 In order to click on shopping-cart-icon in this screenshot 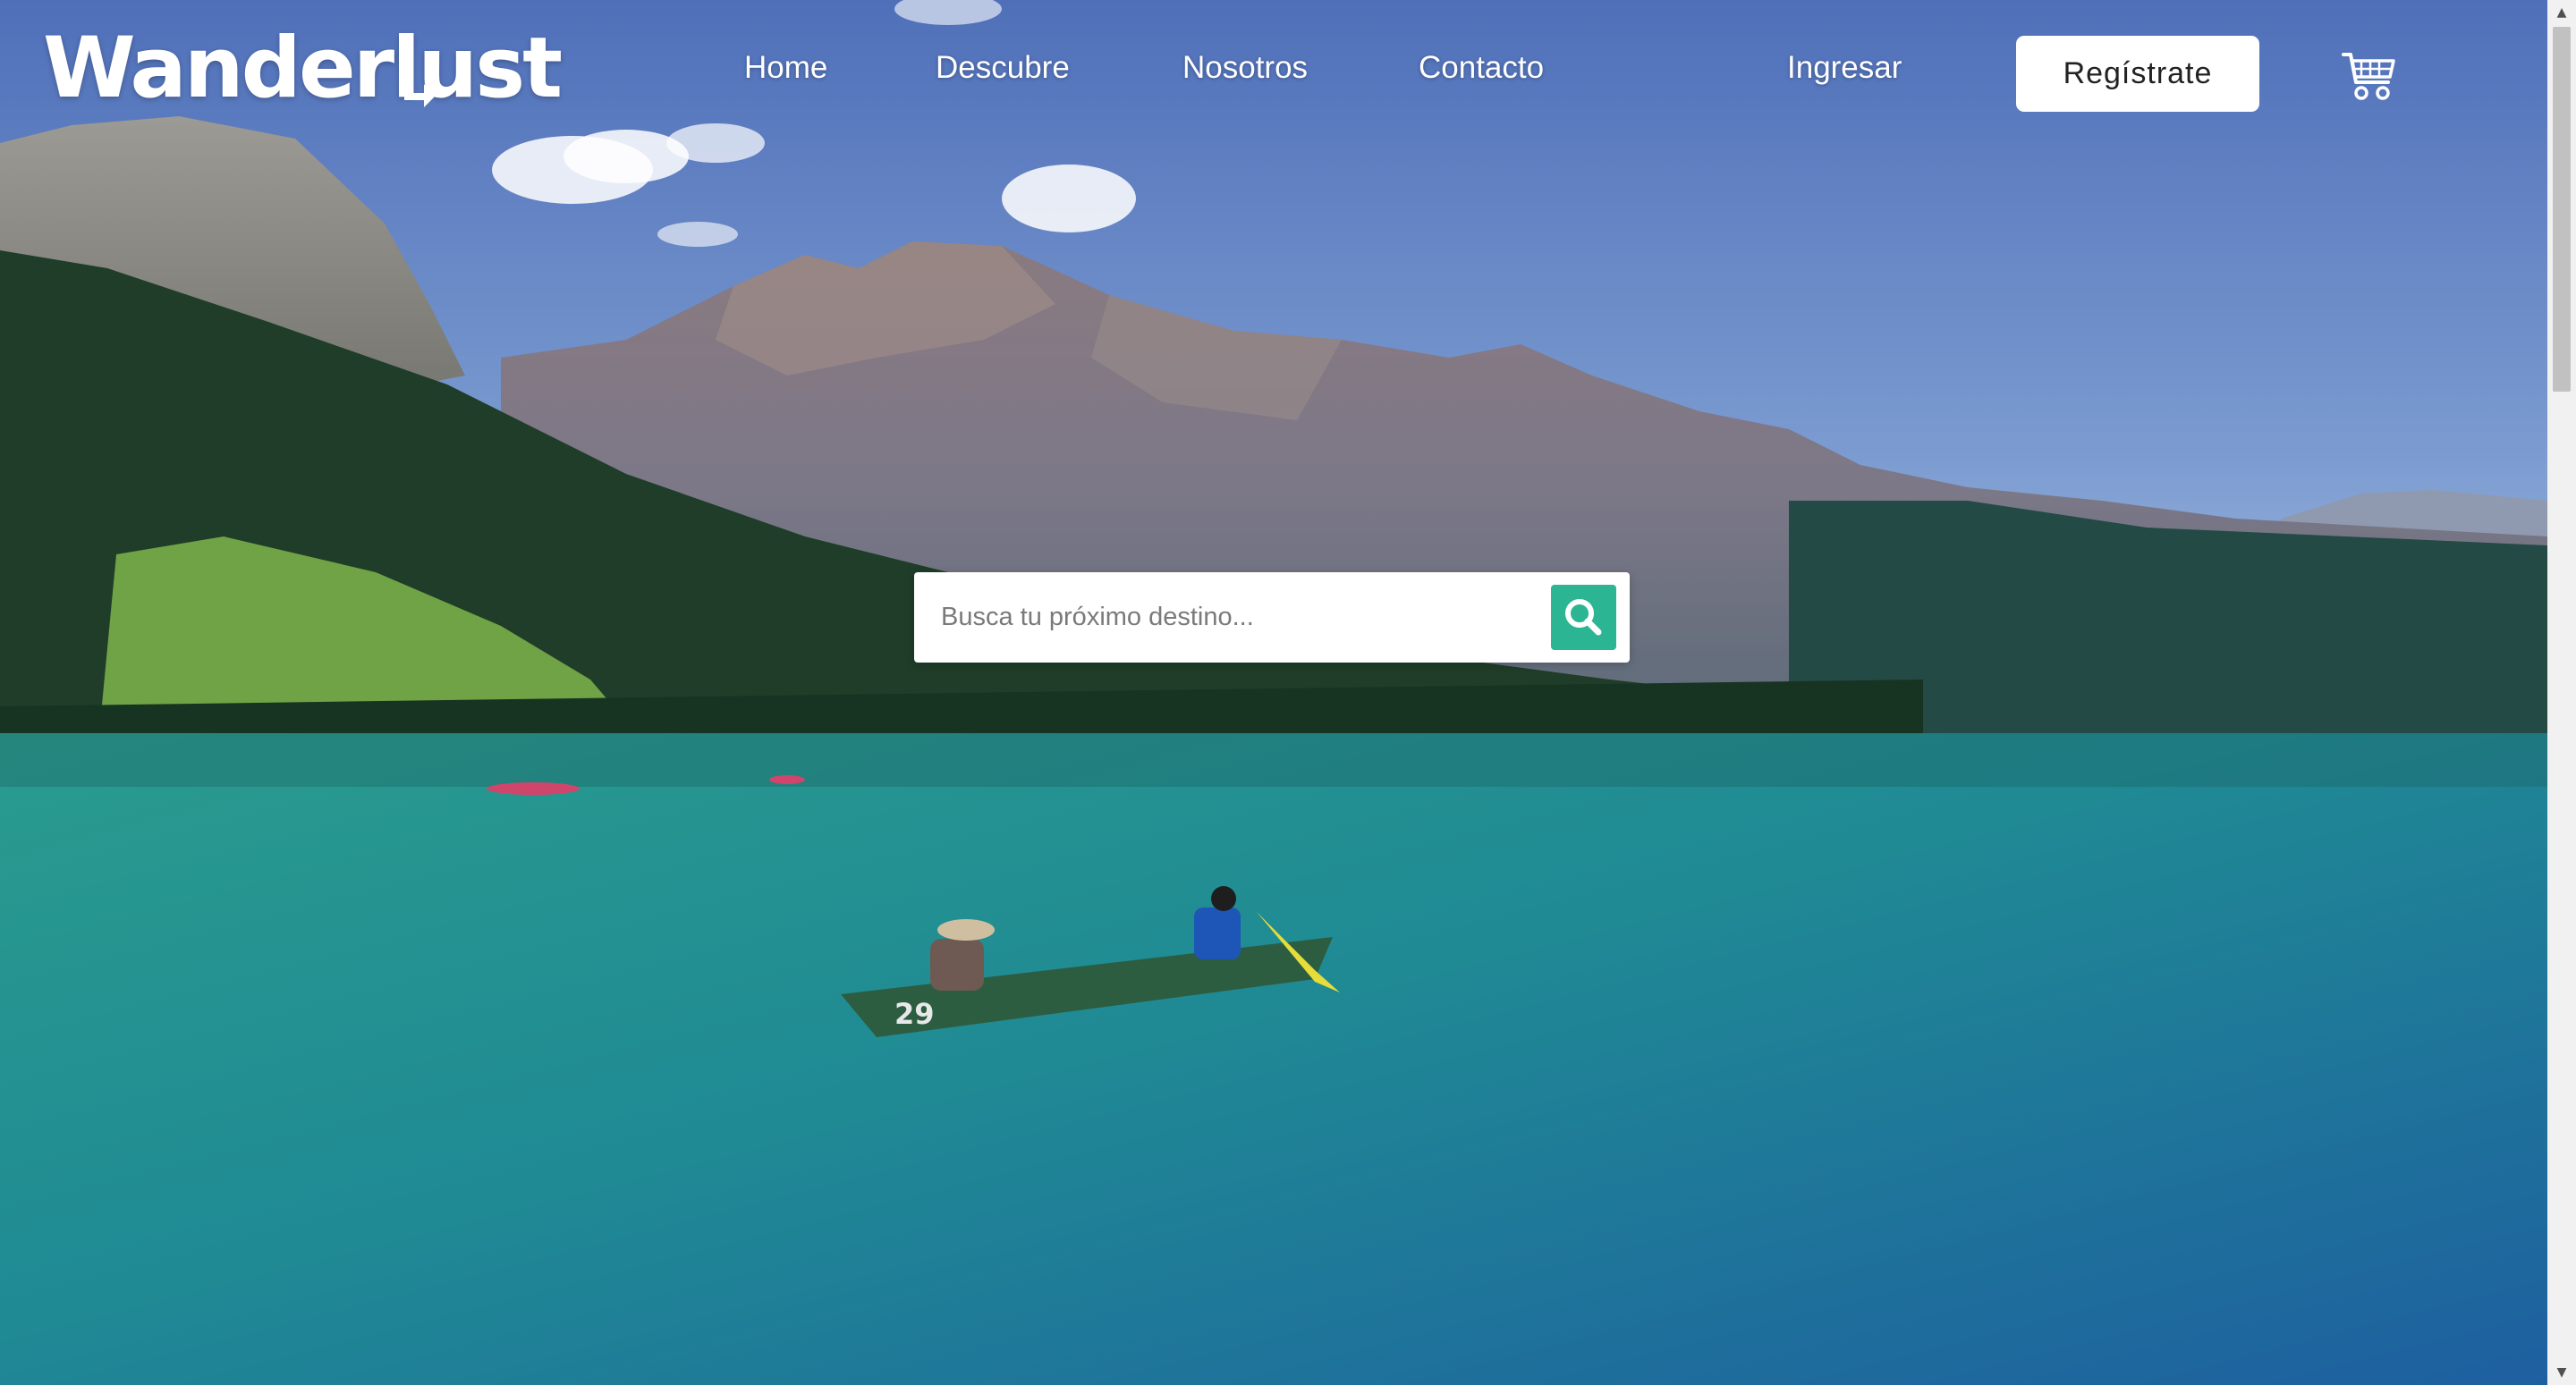, I will do `click(2369, 76)`.